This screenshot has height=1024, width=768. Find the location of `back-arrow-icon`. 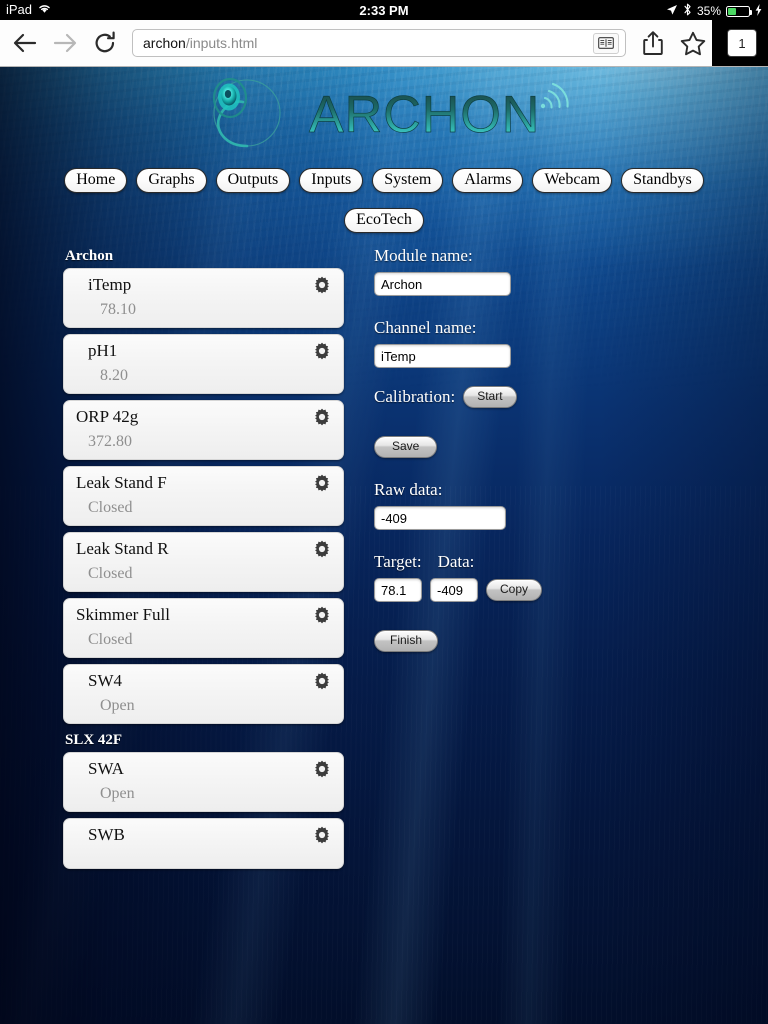

back-arrow-icon is located at coordinates (25, 43).